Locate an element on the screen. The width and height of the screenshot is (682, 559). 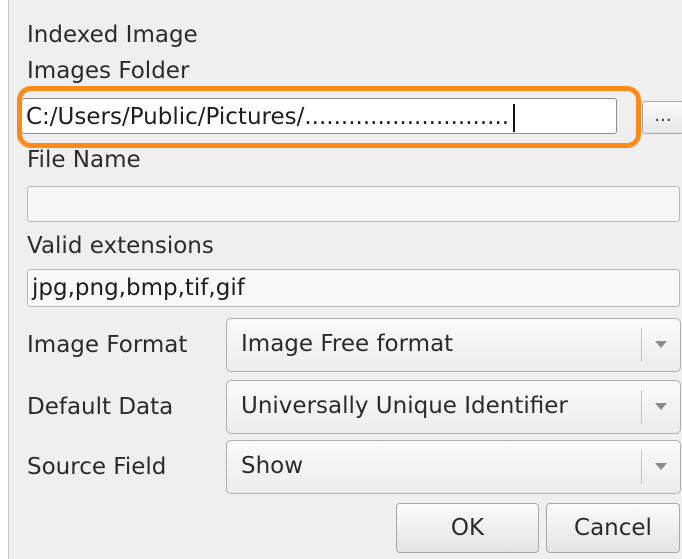
valid-extensions-label: Valid extensions is located at coordinates (120, 246).